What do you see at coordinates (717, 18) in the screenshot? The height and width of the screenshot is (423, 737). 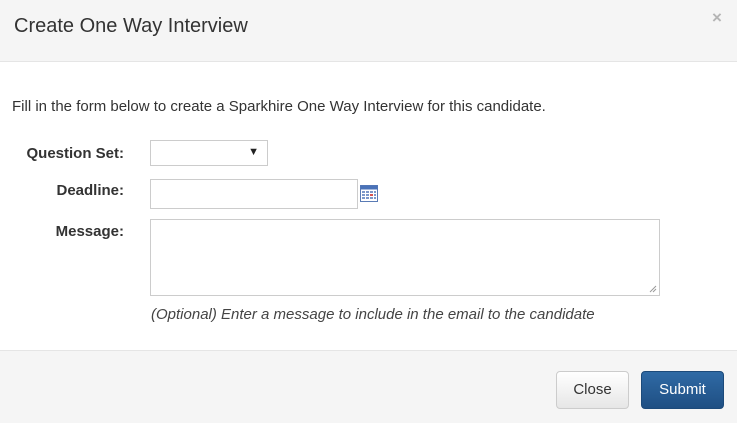 I see `close-icon: ×` at bounding box center [717, 18].